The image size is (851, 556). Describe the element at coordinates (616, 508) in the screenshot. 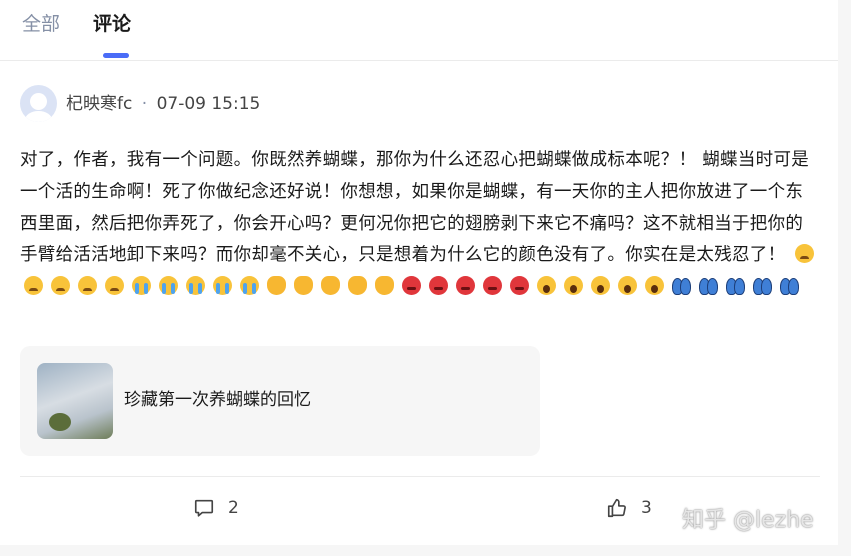

I see `thumbs-up-icon` at that location.